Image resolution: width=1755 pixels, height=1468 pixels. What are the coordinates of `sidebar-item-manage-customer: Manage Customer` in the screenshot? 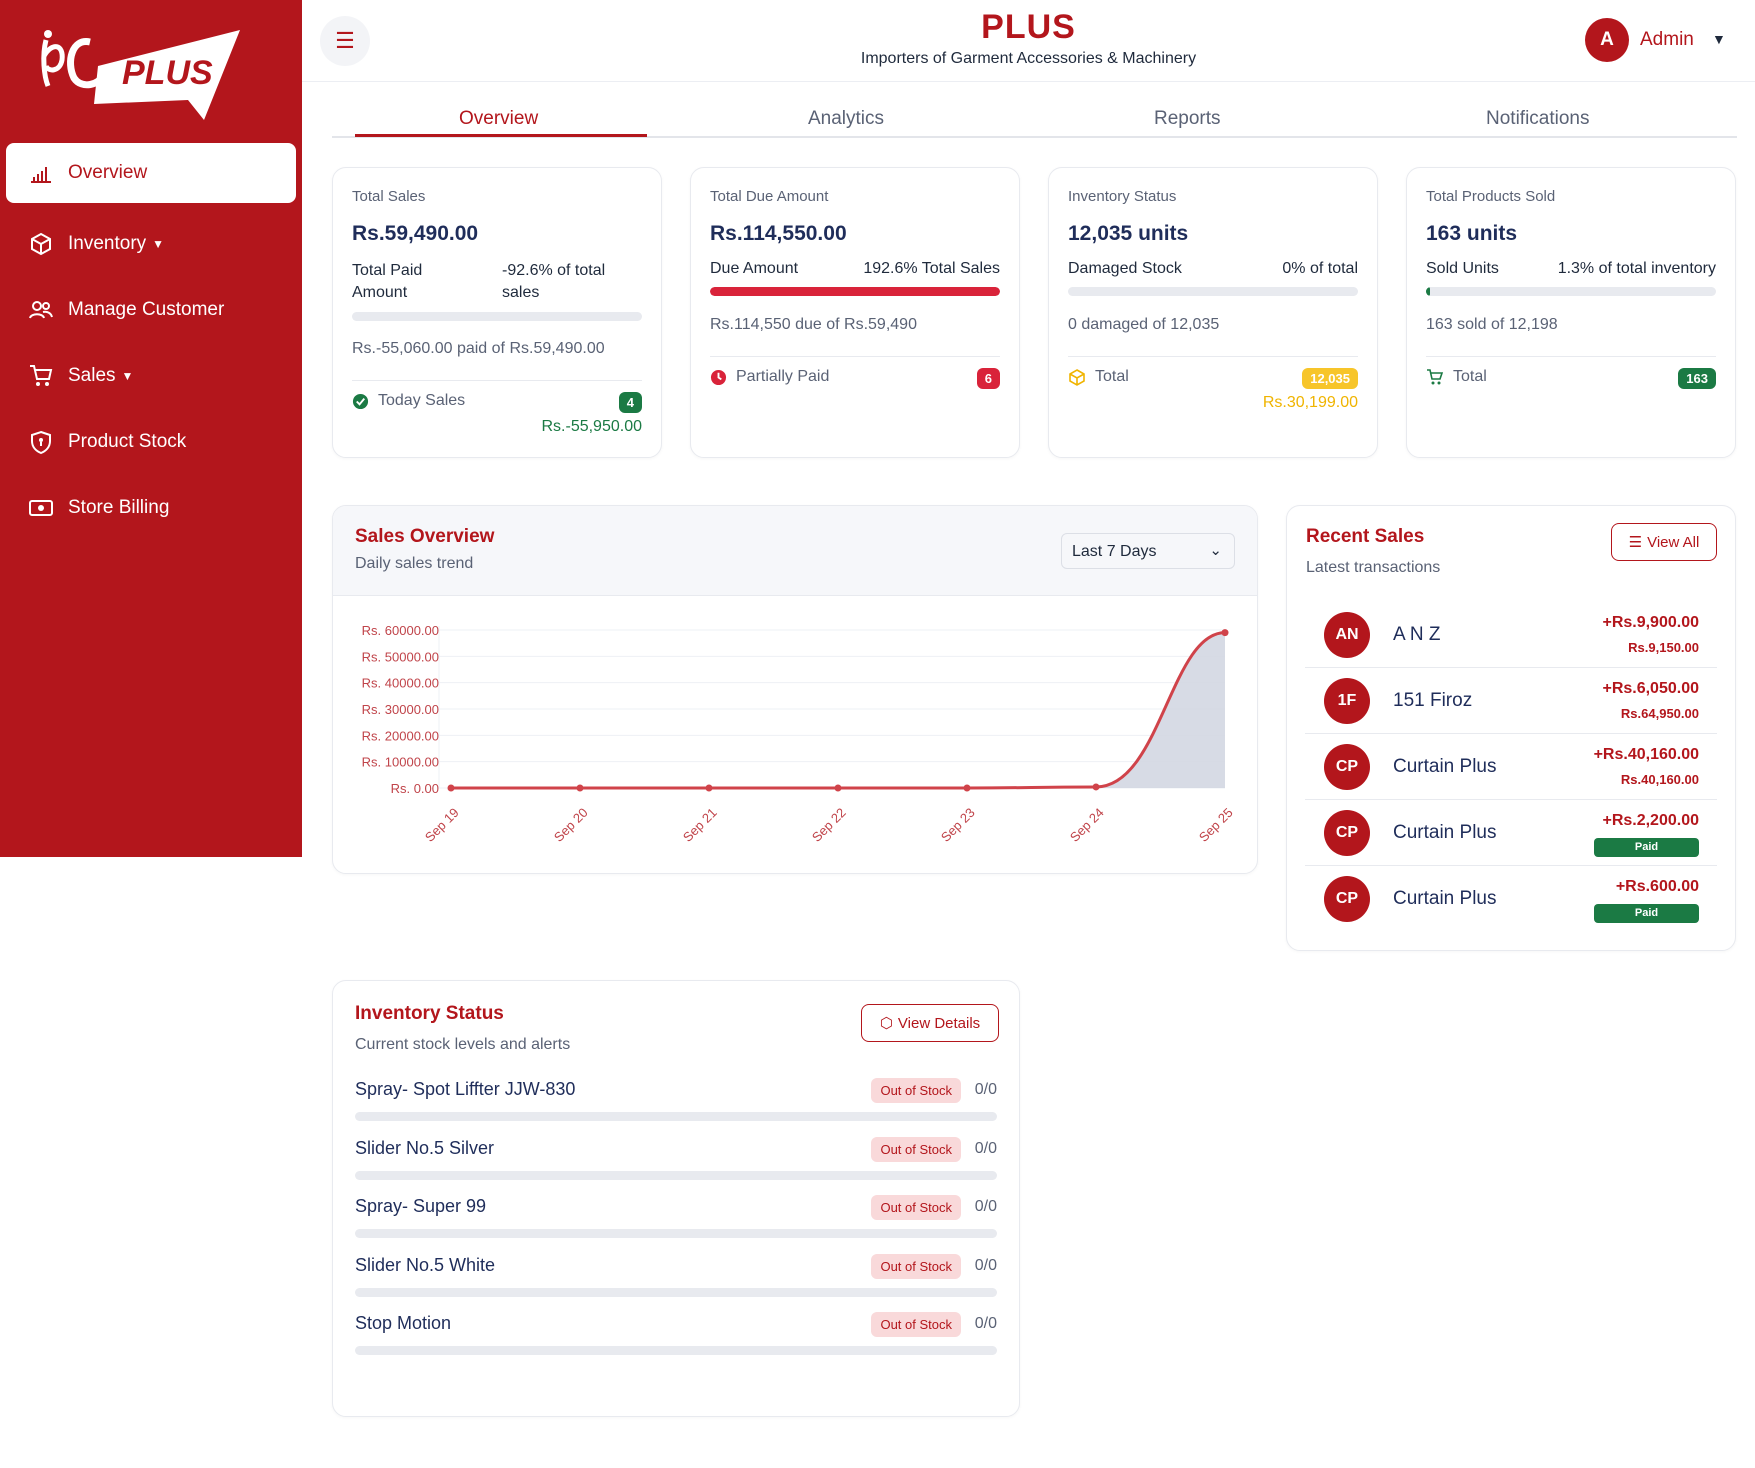 It's located at (151, 310).